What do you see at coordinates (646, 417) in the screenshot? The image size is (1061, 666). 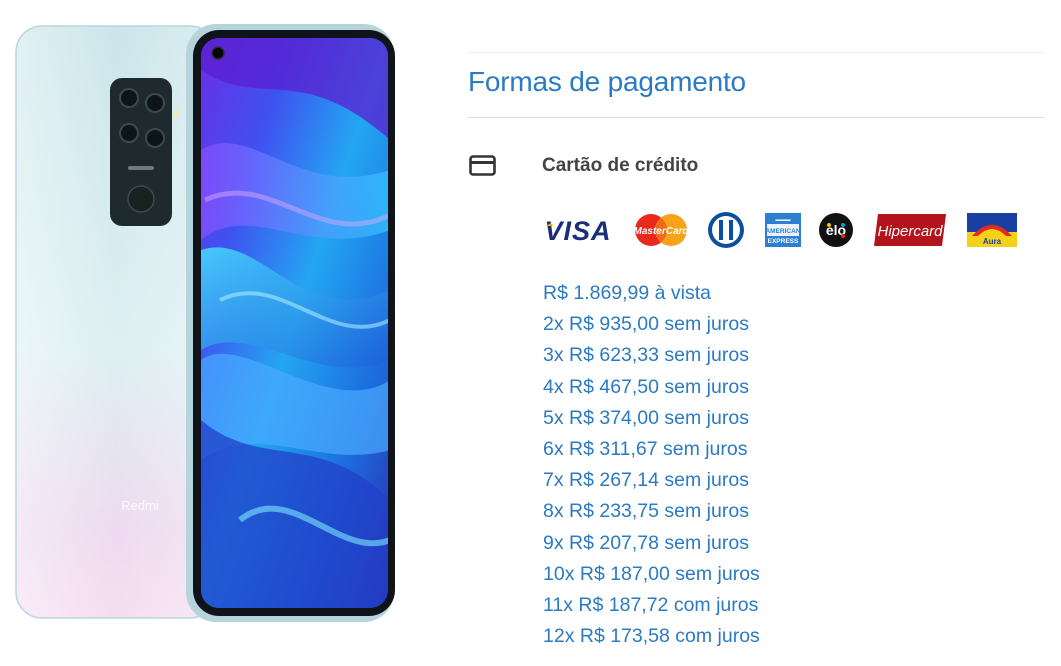 I see `installment-option: 5x R$ 374,00 sem juros` at bounding box center [646, 417].